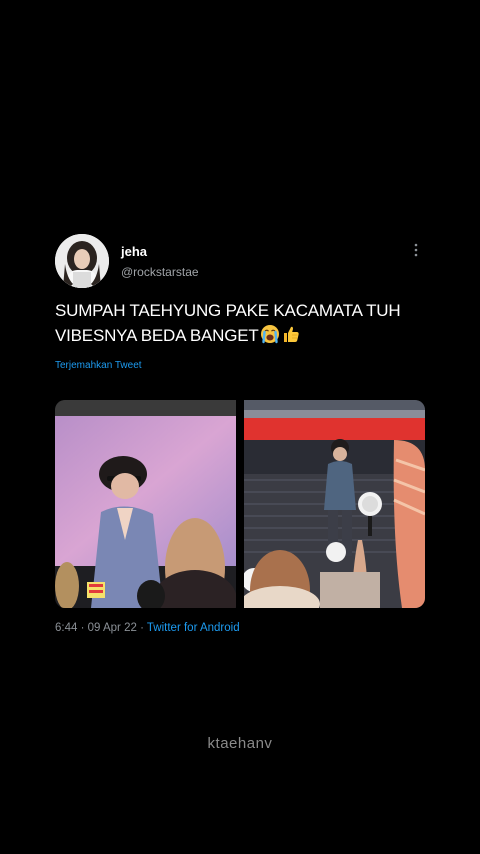 The height and width of the screenshot is (854, 480). Describe the element at coordinates (291, 337) in the screenshot. I see `thumbs-up-emoji` at that location.